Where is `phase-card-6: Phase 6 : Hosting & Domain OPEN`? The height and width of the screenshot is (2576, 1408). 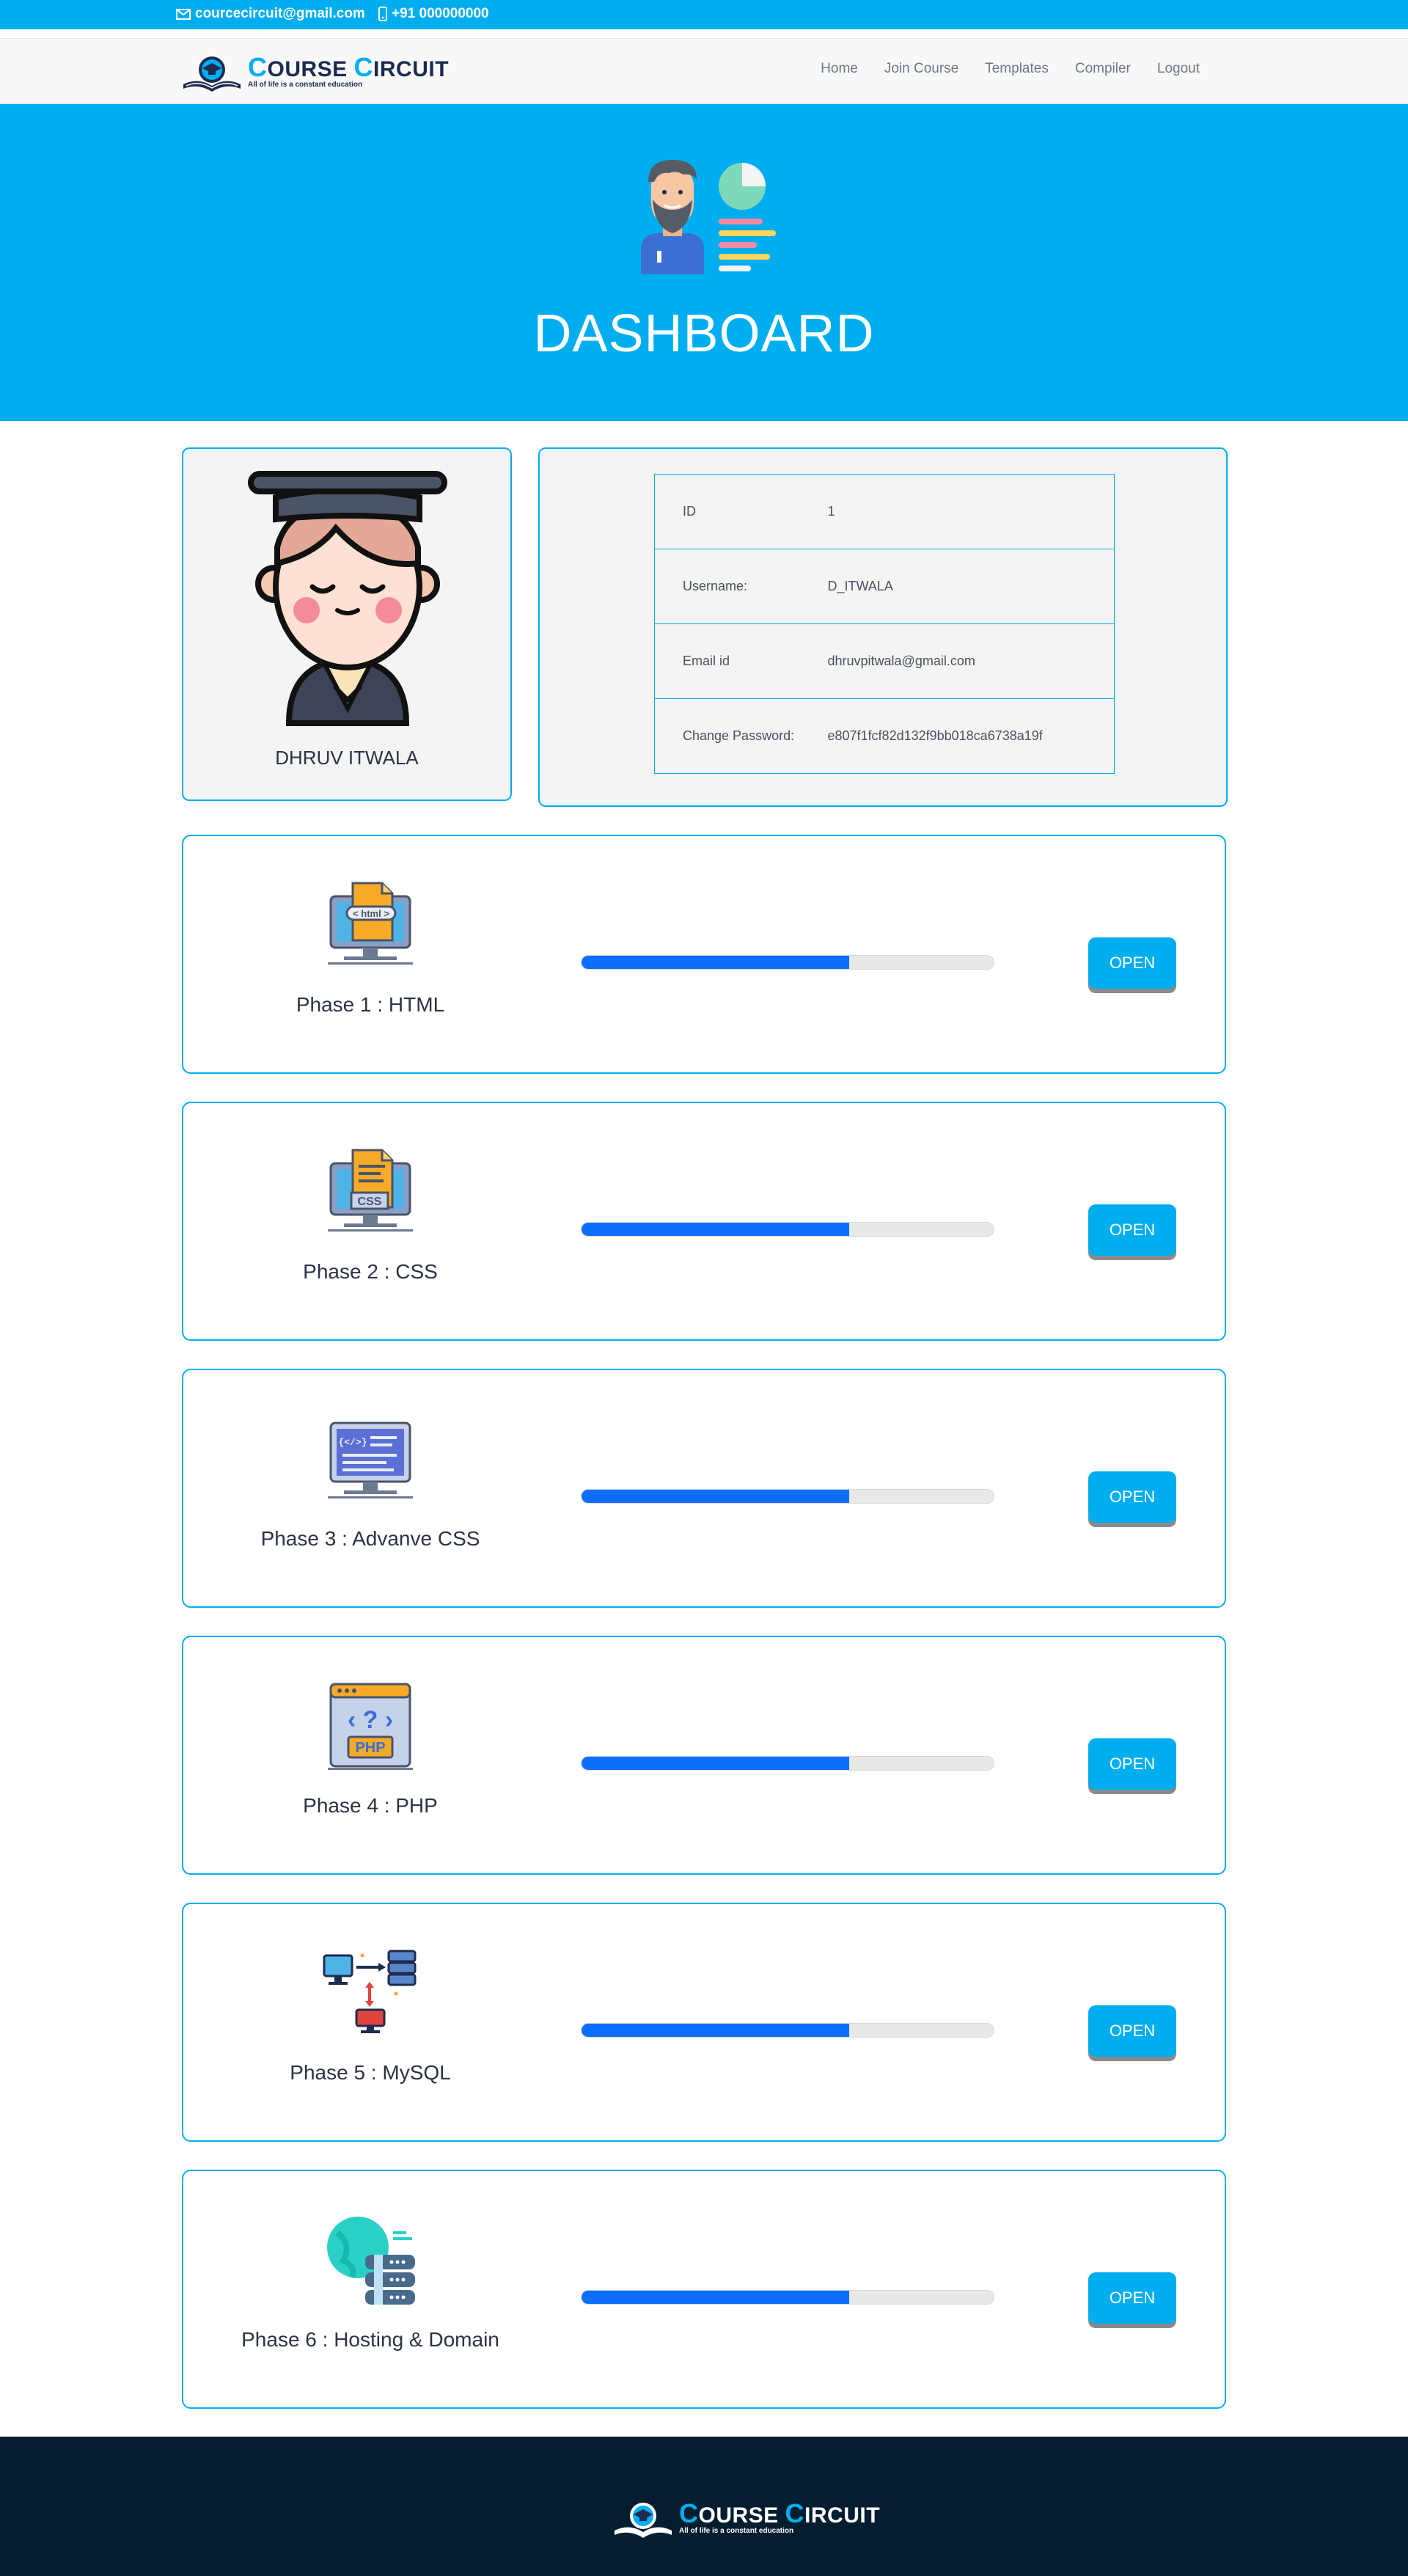
phase-card-6: Phase 6 : Hosting & Domain OPEN is located at coordinates (704, 2289).